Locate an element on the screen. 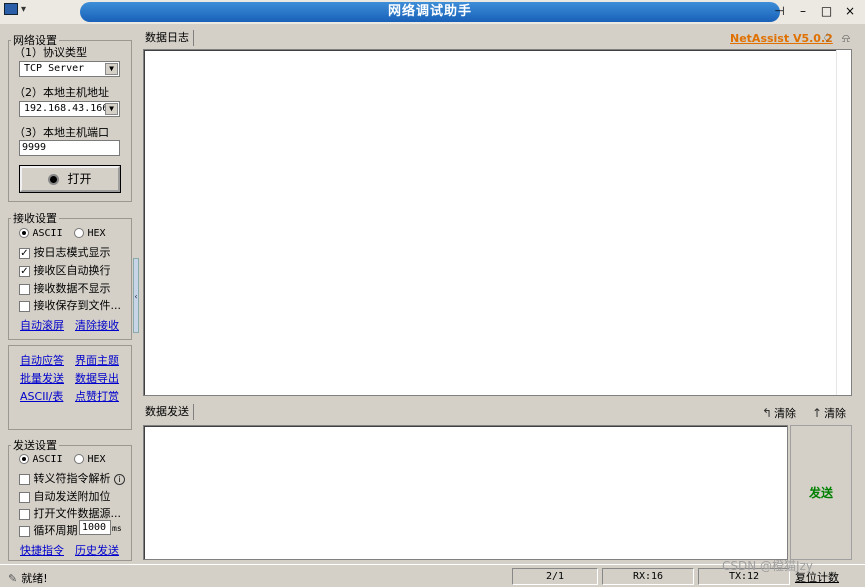  open-button-label: 打开 is located at coordinates (79, 179).